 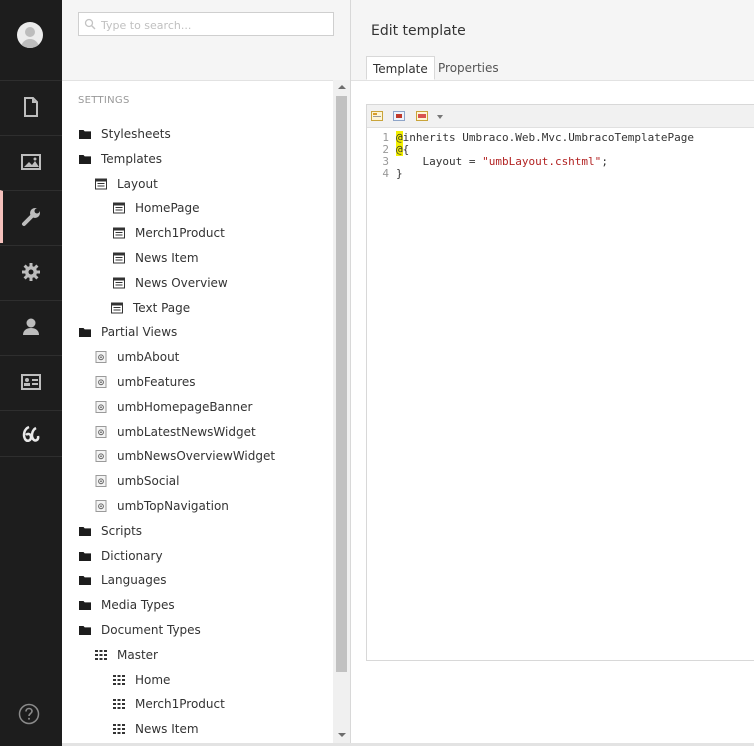 I want to click on insert-field-icon, so click(x=377, y=116).